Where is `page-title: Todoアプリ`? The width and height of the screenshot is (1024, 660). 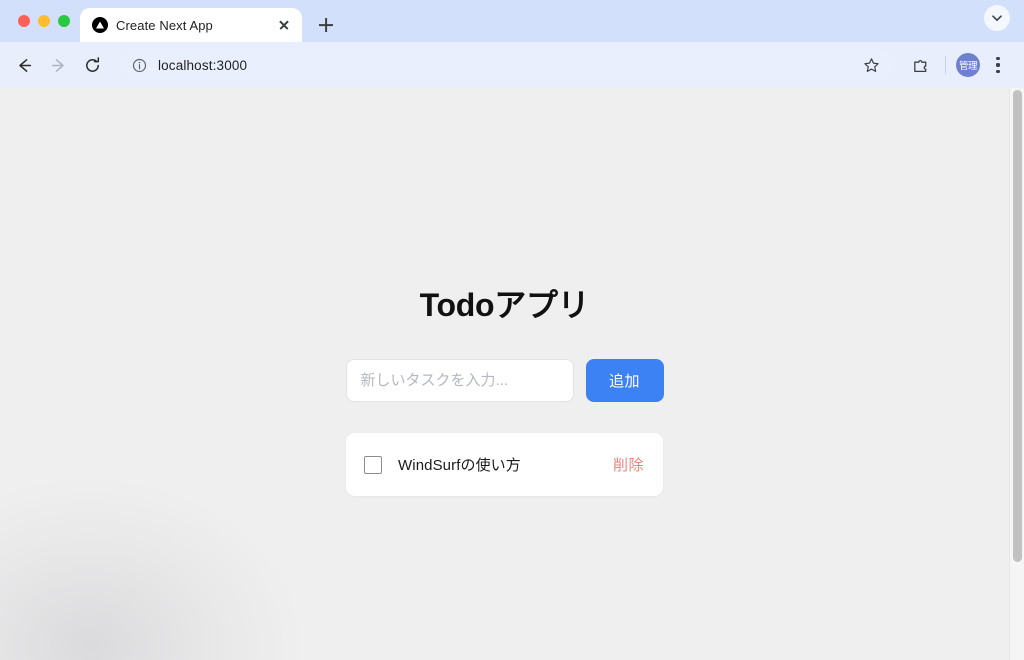 page-title: Todoアプリ is located at coordinates (504, 305).